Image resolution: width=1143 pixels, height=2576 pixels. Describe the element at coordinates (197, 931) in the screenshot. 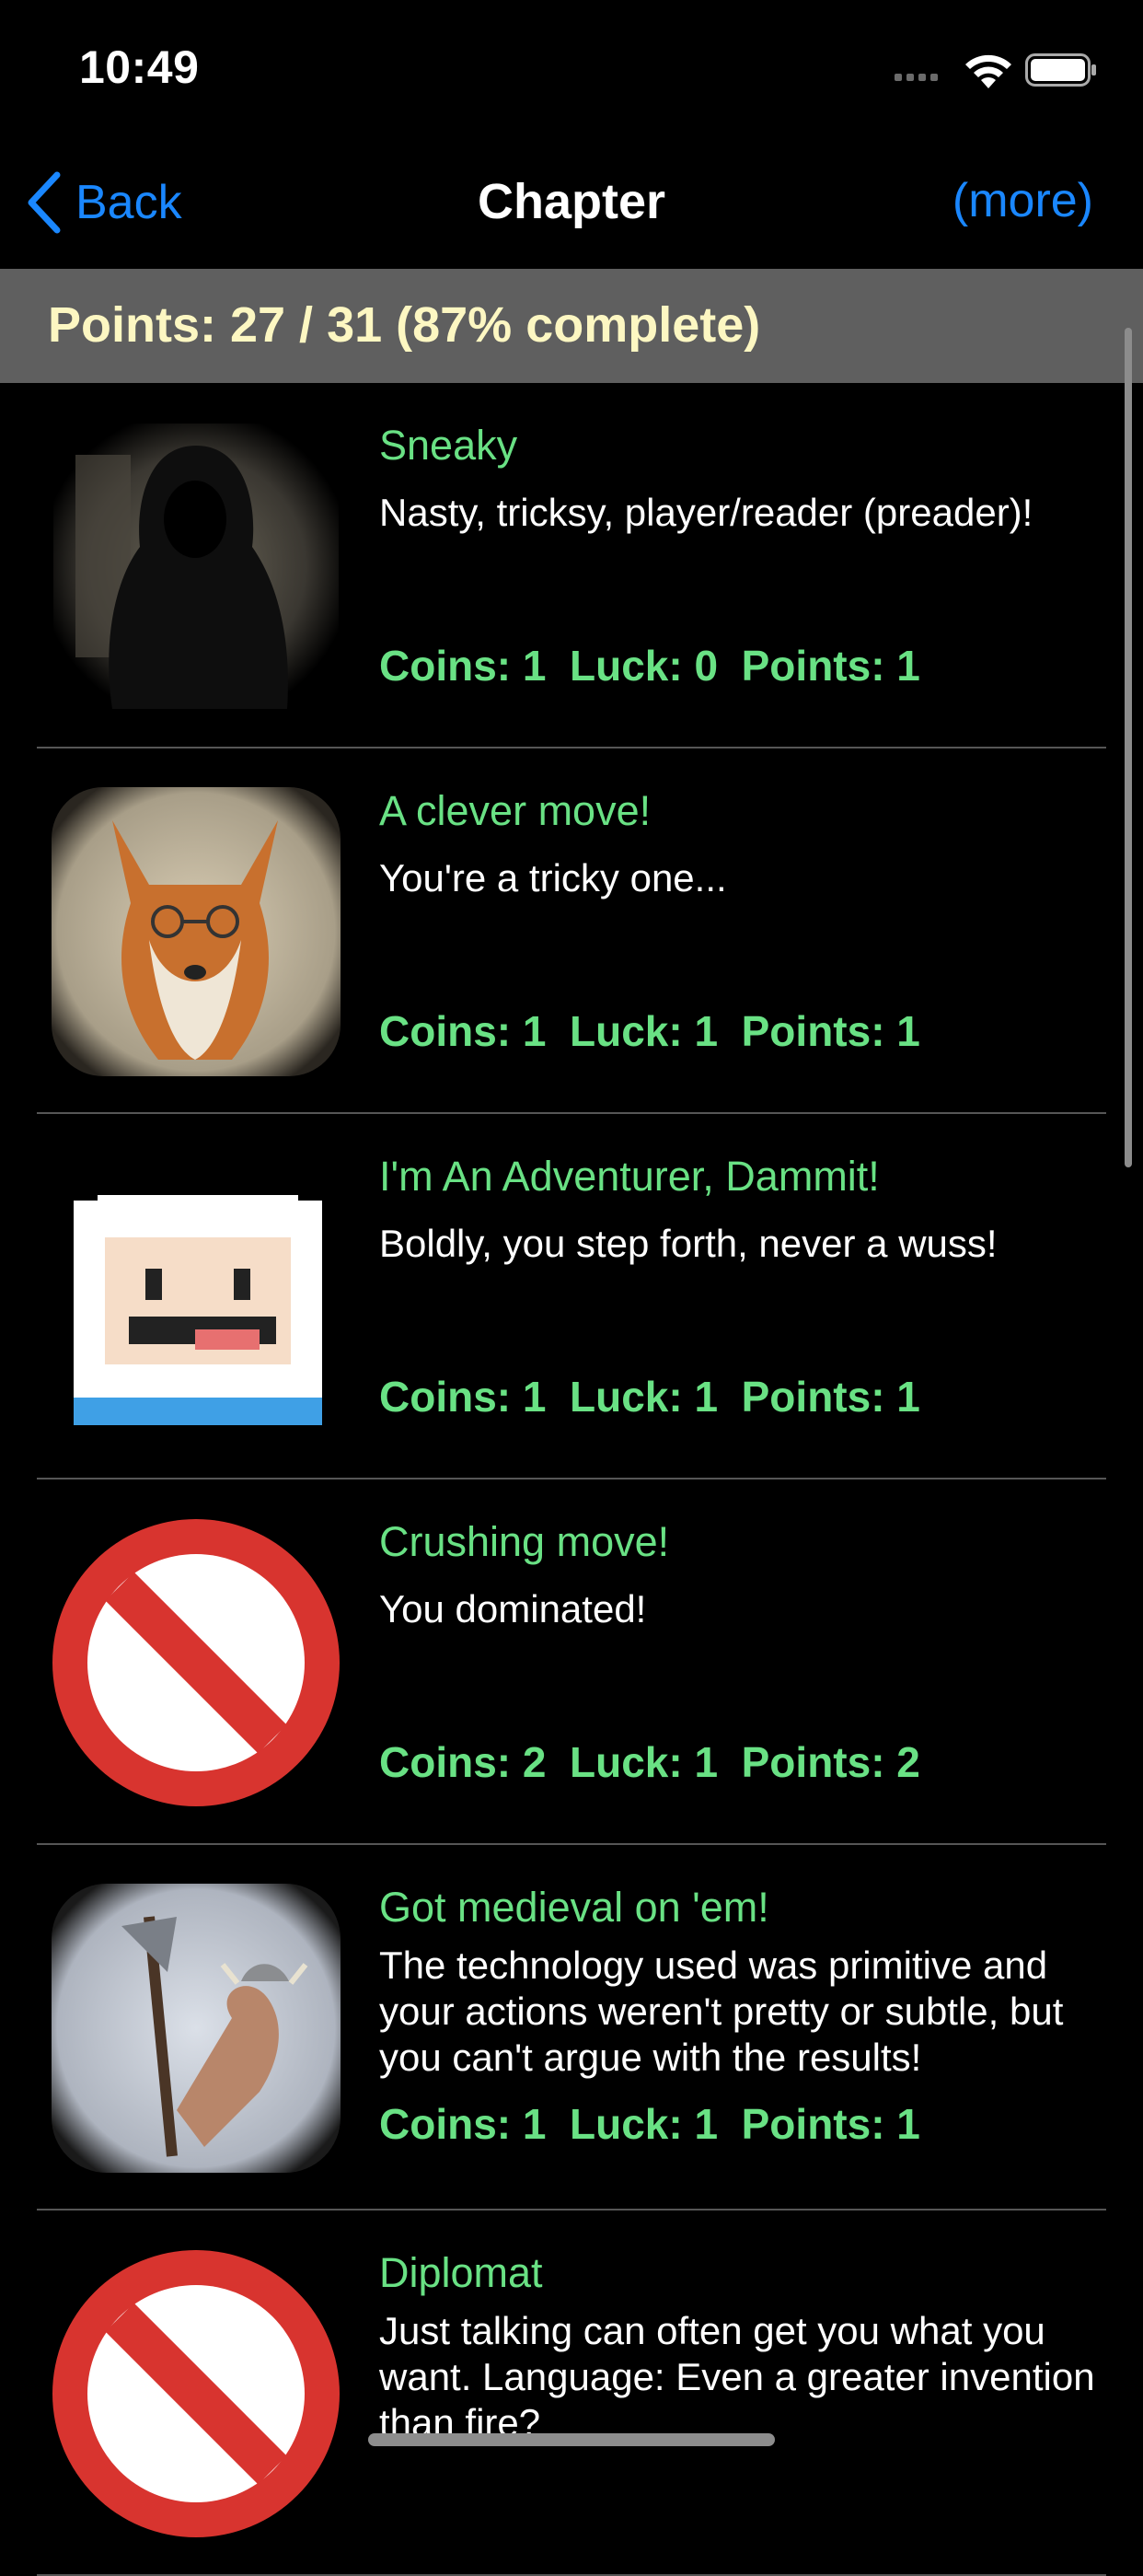

I see `fox-with-glasses-image` at that location.